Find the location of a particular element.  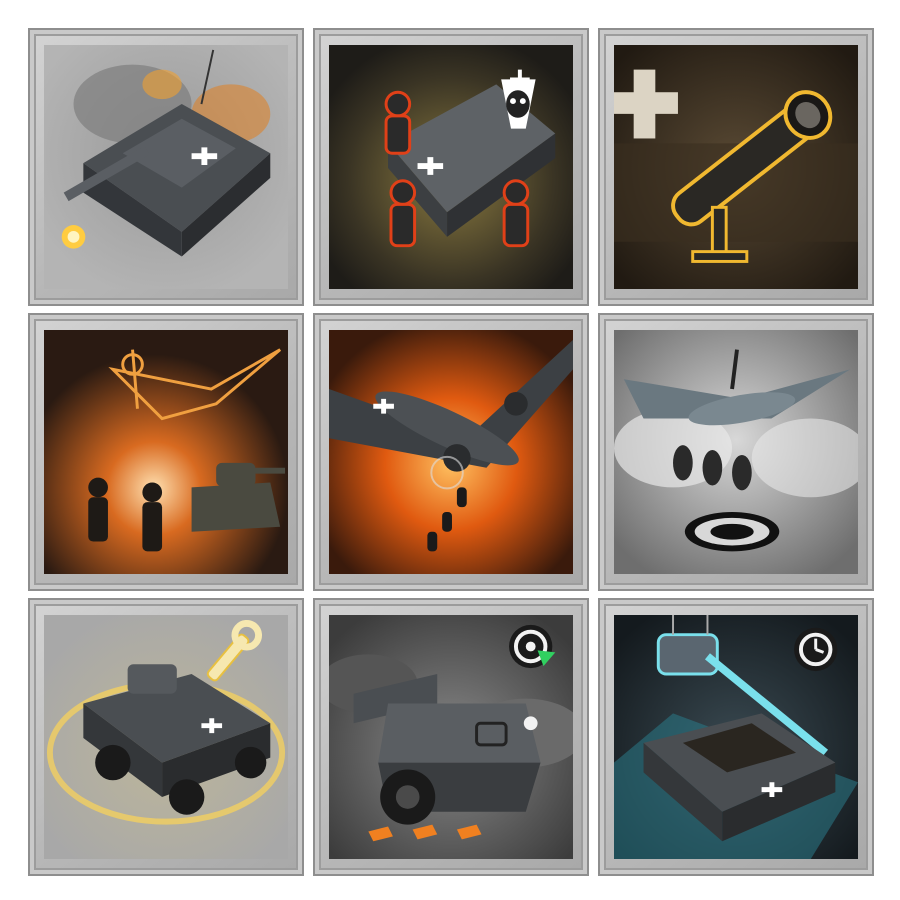

armored-car-repair-icon is located at coordinates (166, 737).